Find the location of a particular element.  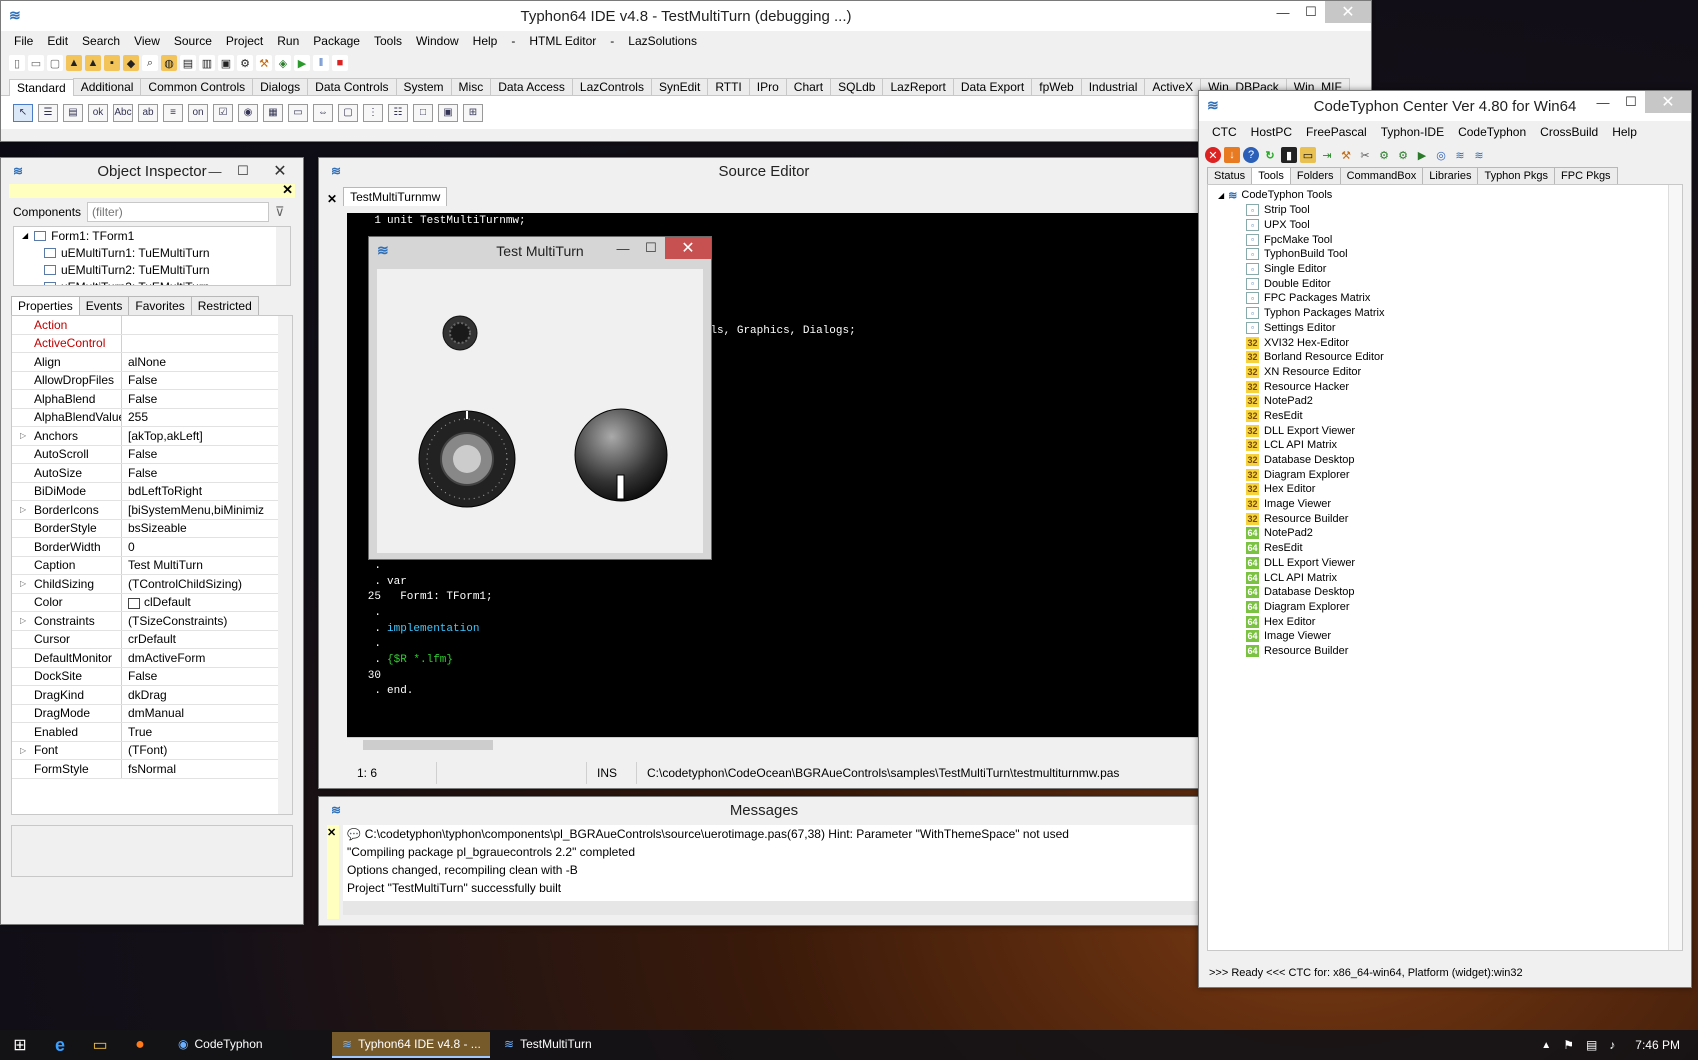

taskbar-task: ◉ CodeTyphon is located at coordinates (248, 1045).